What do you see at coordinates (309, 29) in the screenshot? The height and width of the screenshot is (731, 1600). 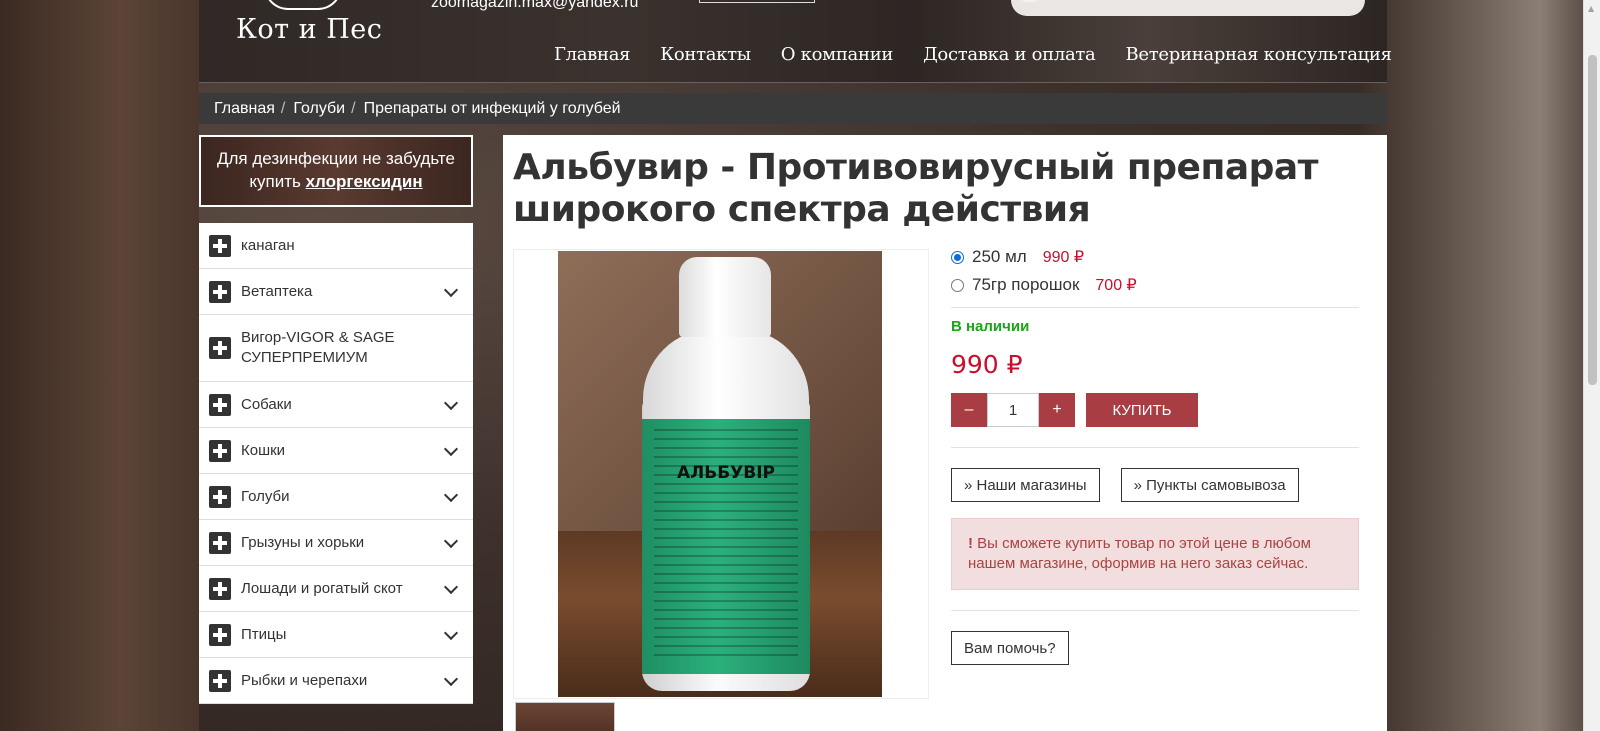 I see `site-logo: Кот и Пес` at bounding box center [309, 29].